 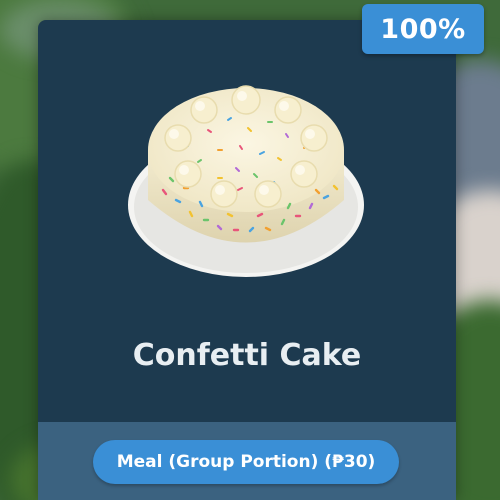 I want to click on completion-percentage-badge: 100%, so click(x=423, y=29).